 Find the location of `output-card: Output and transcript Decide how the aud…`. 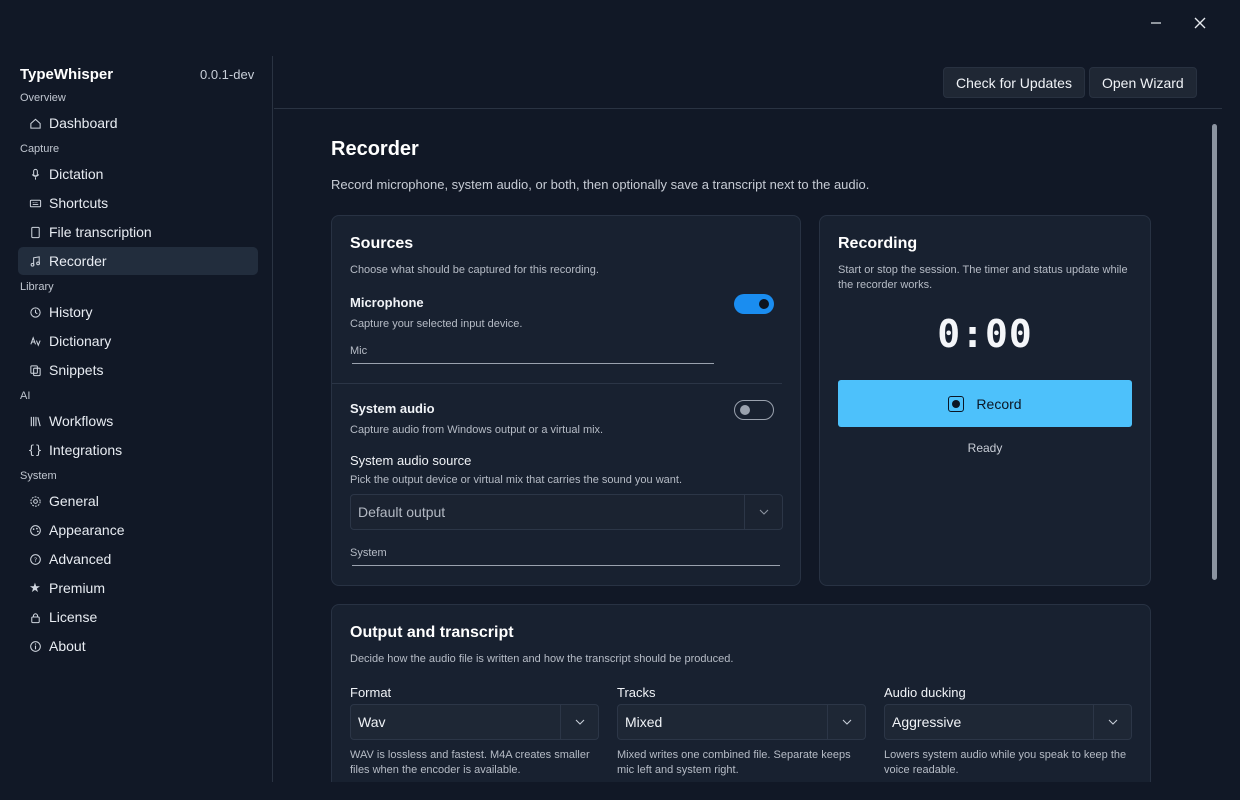

output-card: Output and transcript Decide how the aud… is located at coordinates (741, 693).